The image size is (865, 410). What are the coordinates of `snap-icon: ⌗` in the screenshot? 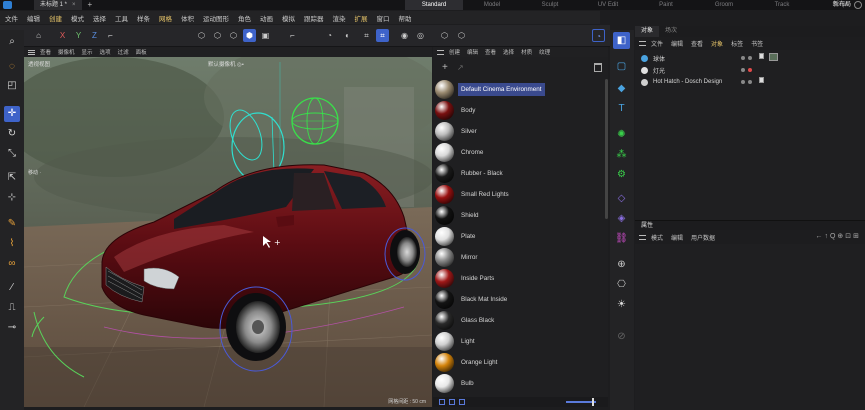 It's located at (366, 35).